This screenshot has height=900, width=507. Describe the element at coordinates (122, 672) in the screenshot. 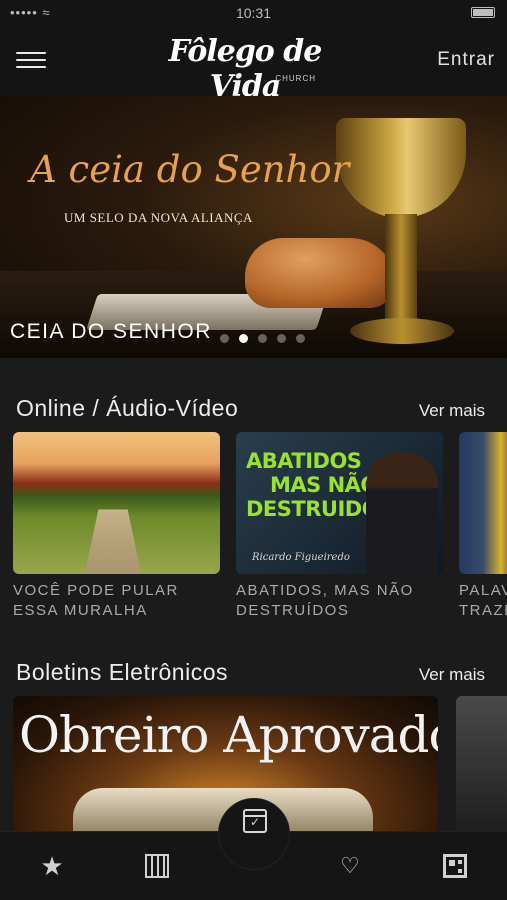

I see `section-title-bulletins: Boletins Eletrônicos` at that location.